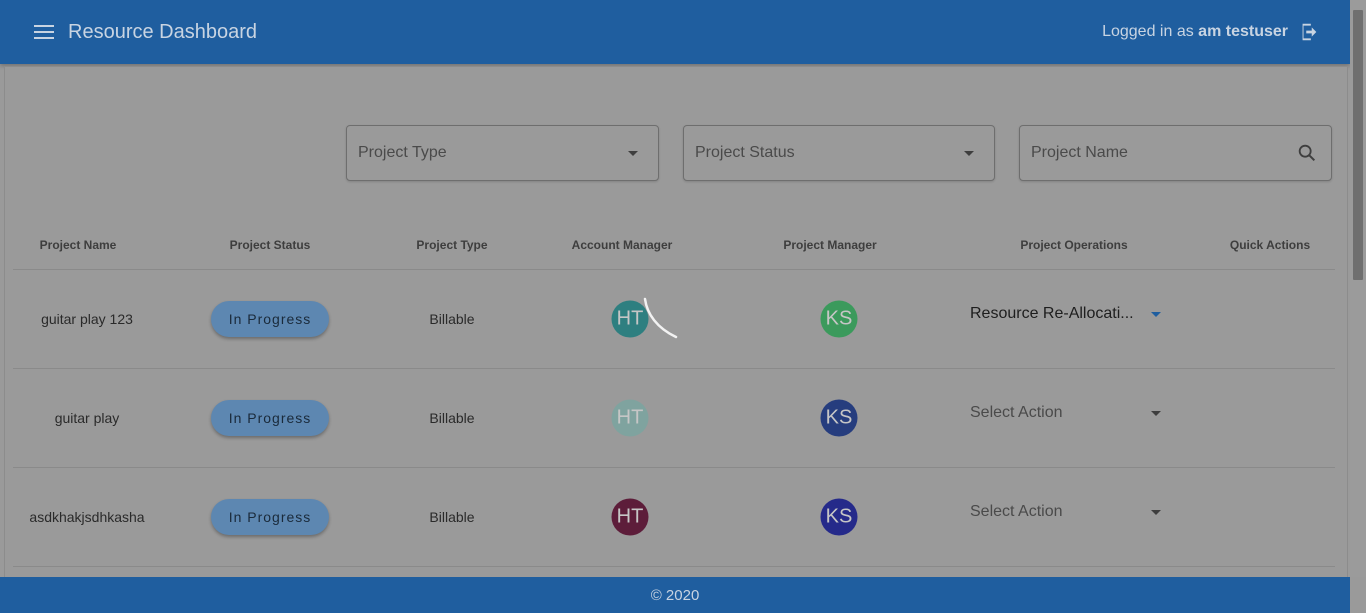  I want to click on user-name: am testuser, so click(1243, 31).